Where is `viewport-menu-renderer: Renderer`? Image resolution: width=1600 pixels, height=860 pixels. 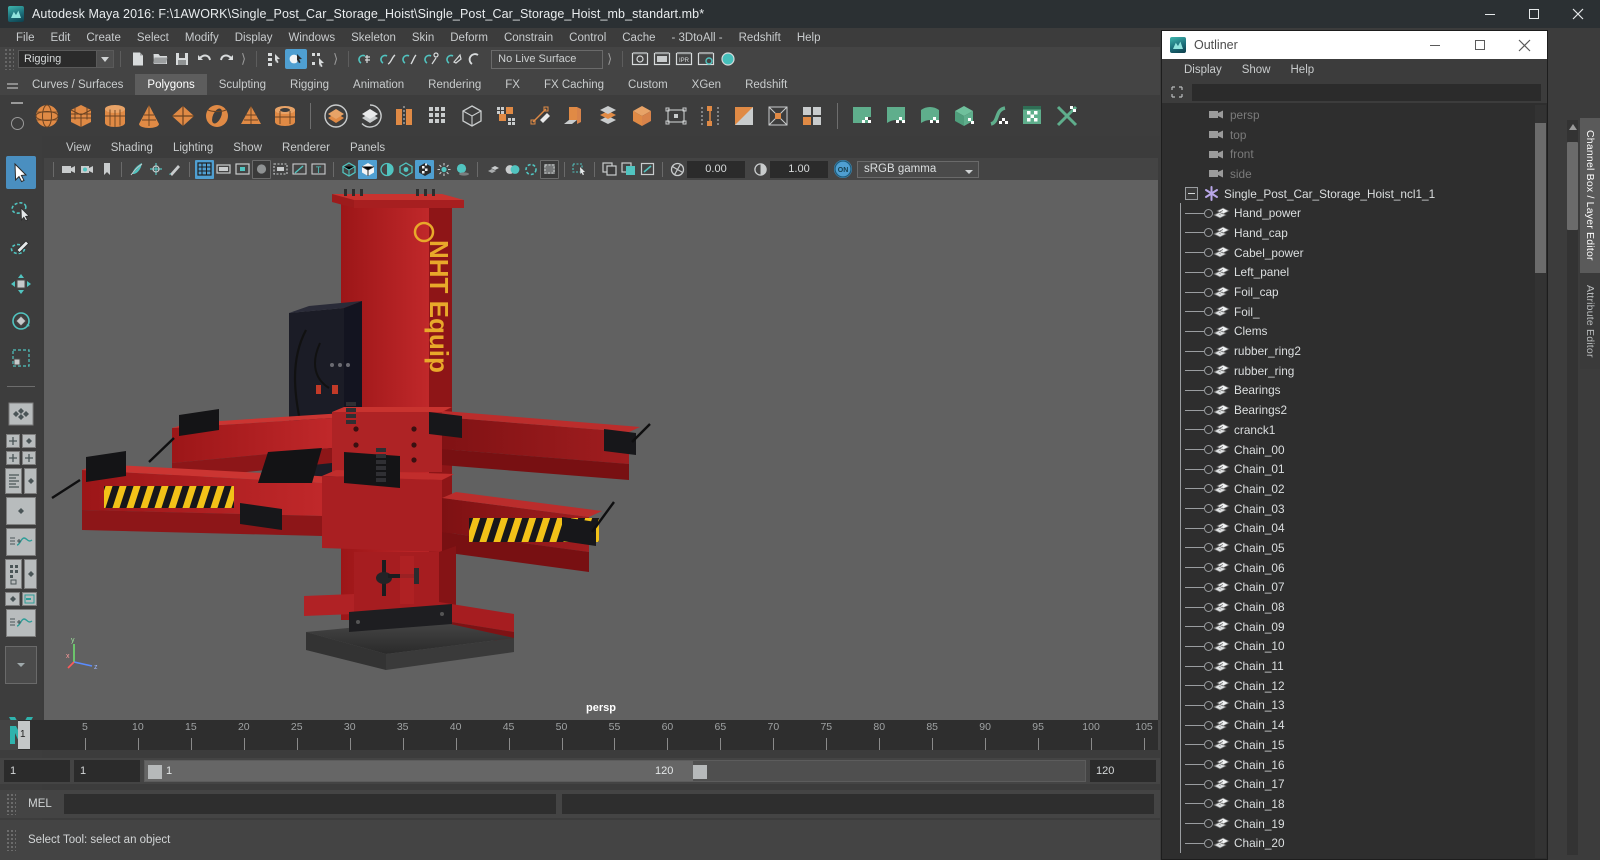
viewport-menu-renderer: Renderer is located at coordinates (306, 148).